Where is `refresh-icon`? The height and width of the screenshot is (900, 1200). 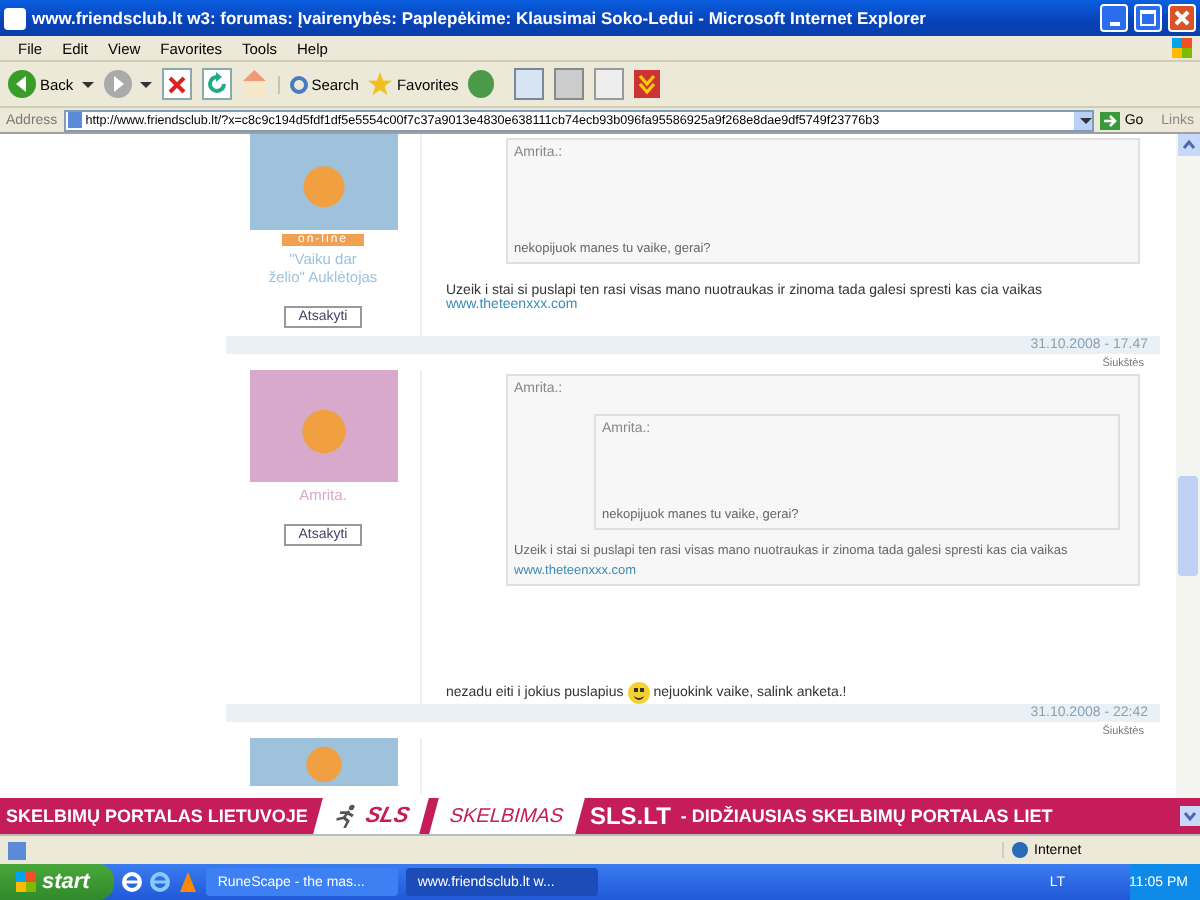
refresh-icon is located at coordinates (216, 84).